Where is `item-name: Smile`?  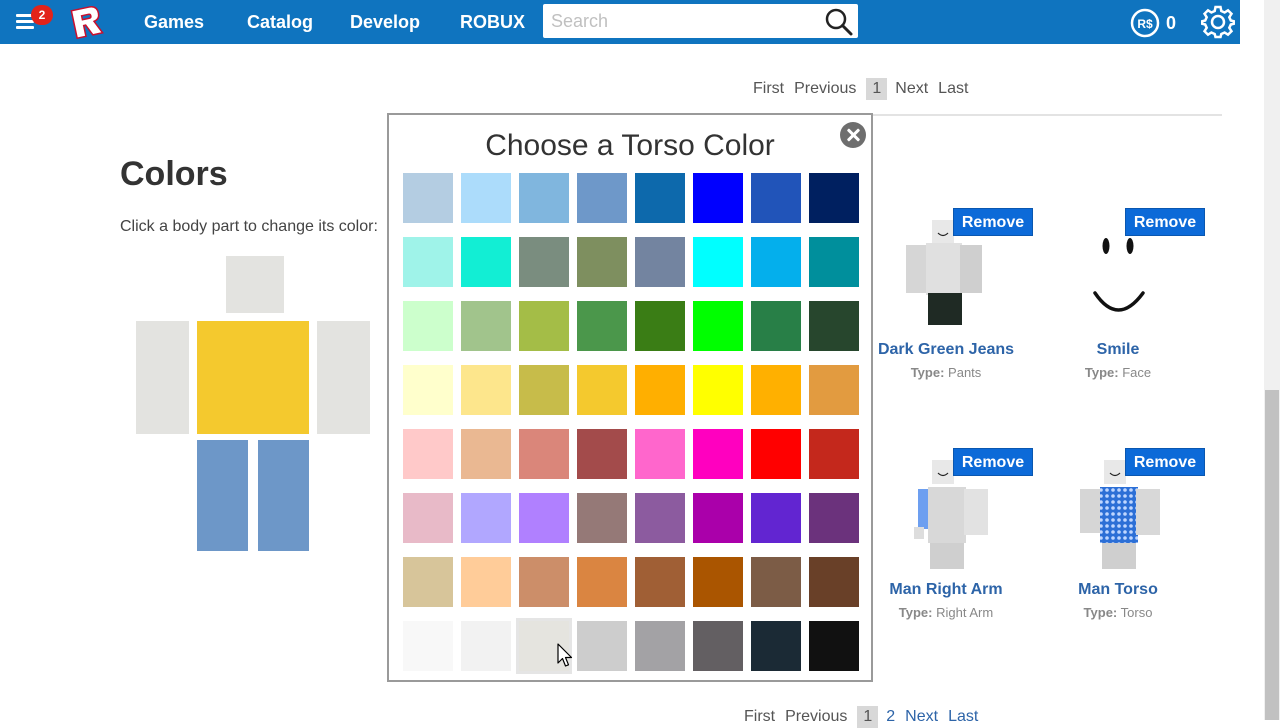
item-name: Smile is located at coordinates (1118, 350).